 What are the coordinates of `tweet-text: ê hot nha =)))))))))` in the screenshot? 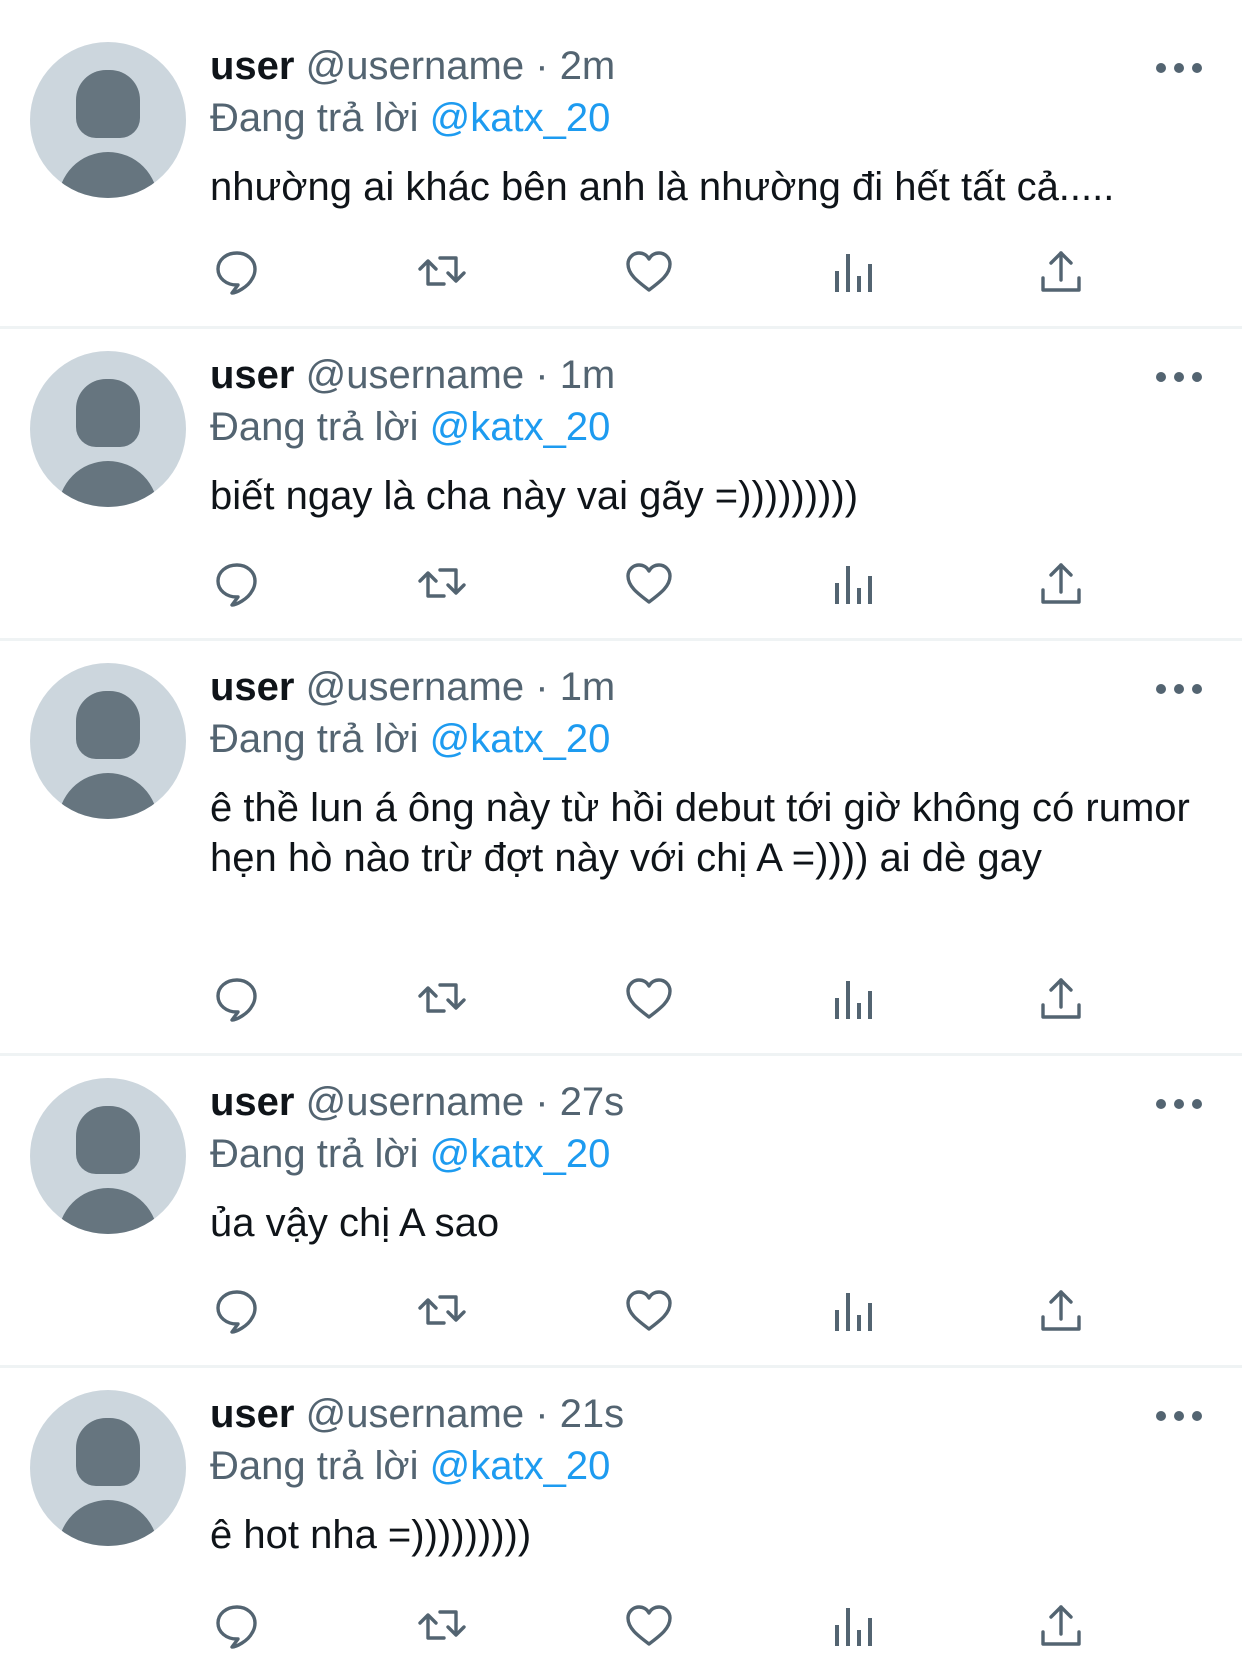 It's located at (371, 1535).